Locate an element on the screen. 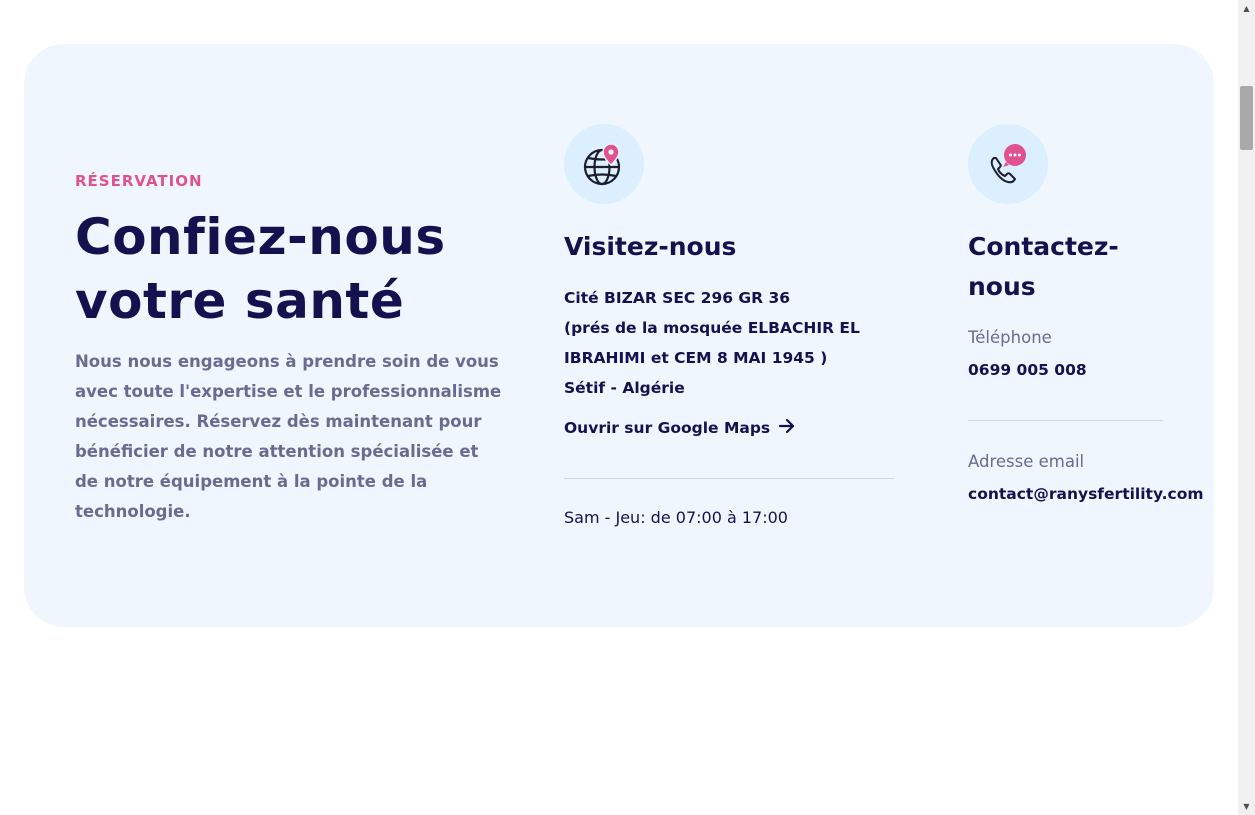  section-kicker: RÉSERVATION is located at coordinates (139, 181).